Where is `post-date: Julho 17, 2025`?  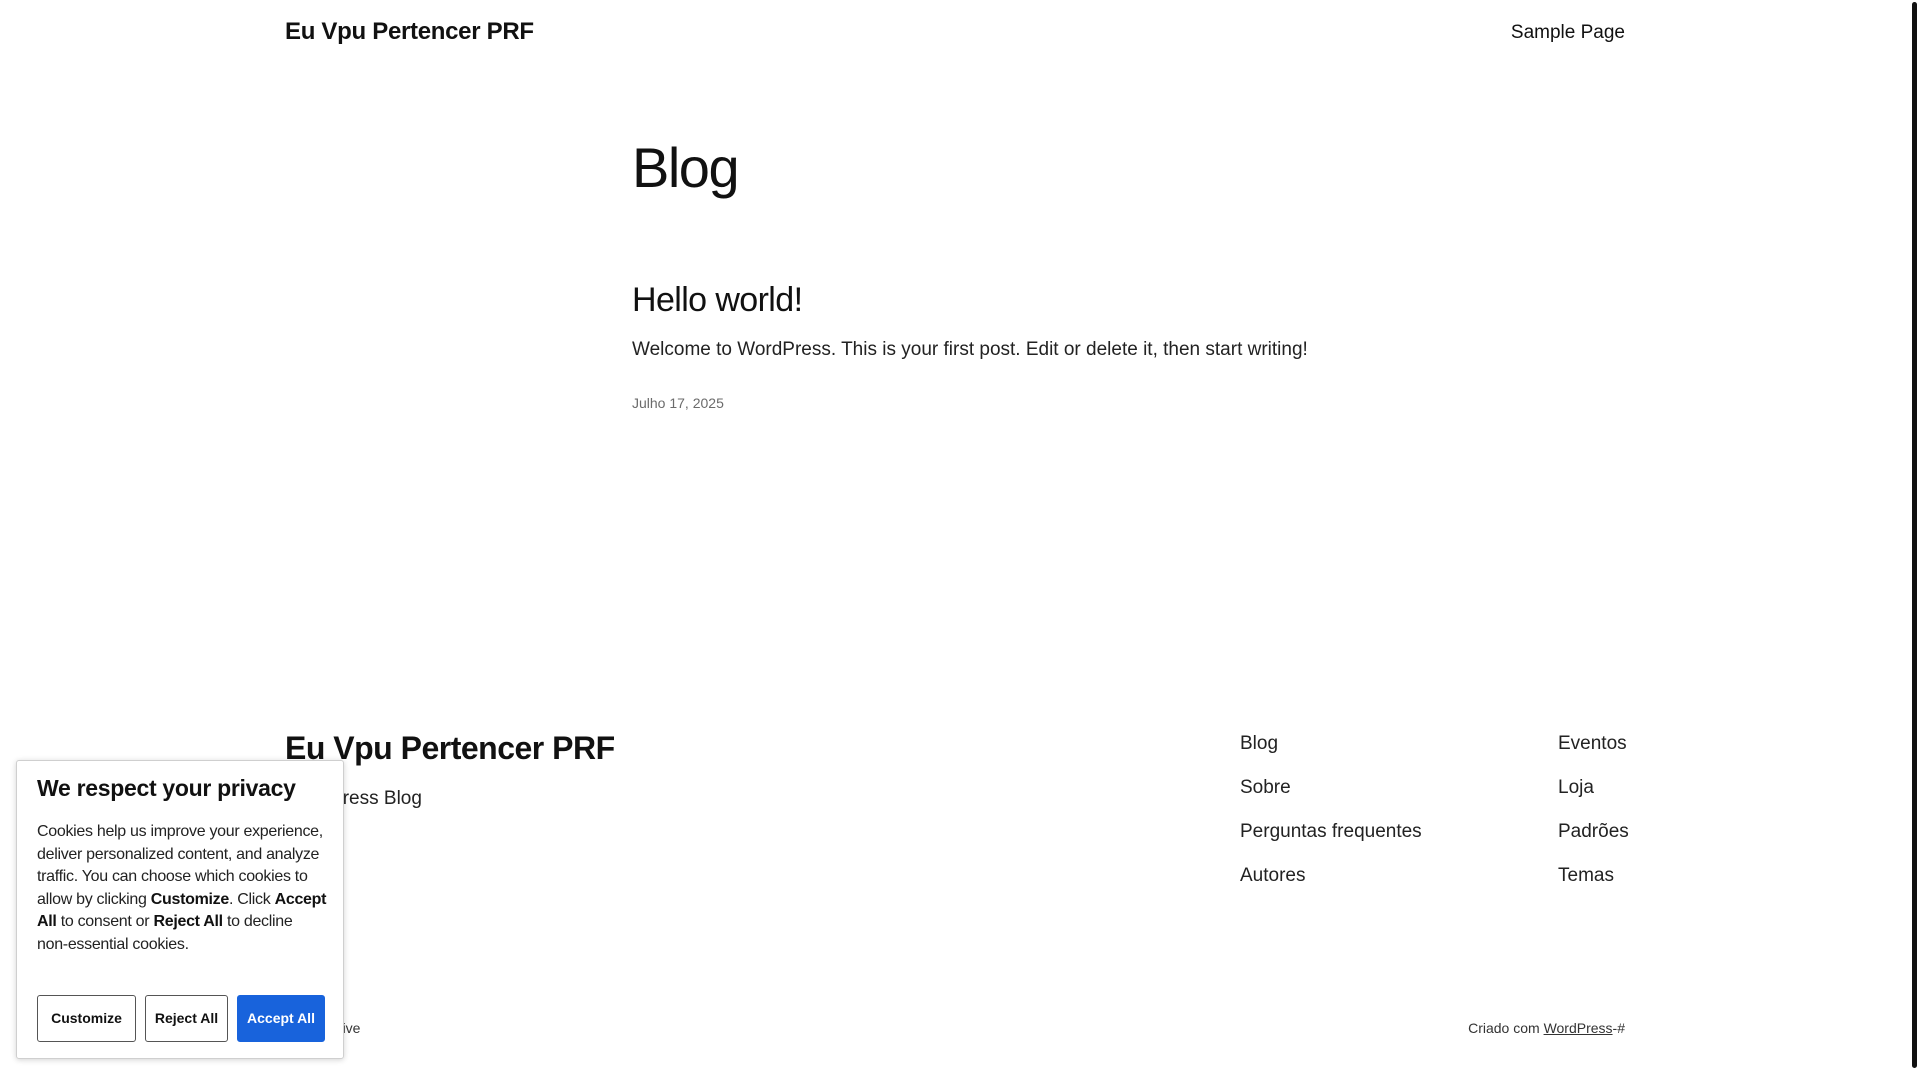 post-date: Julho 17, 2025 is located at coordinates (678, 403).